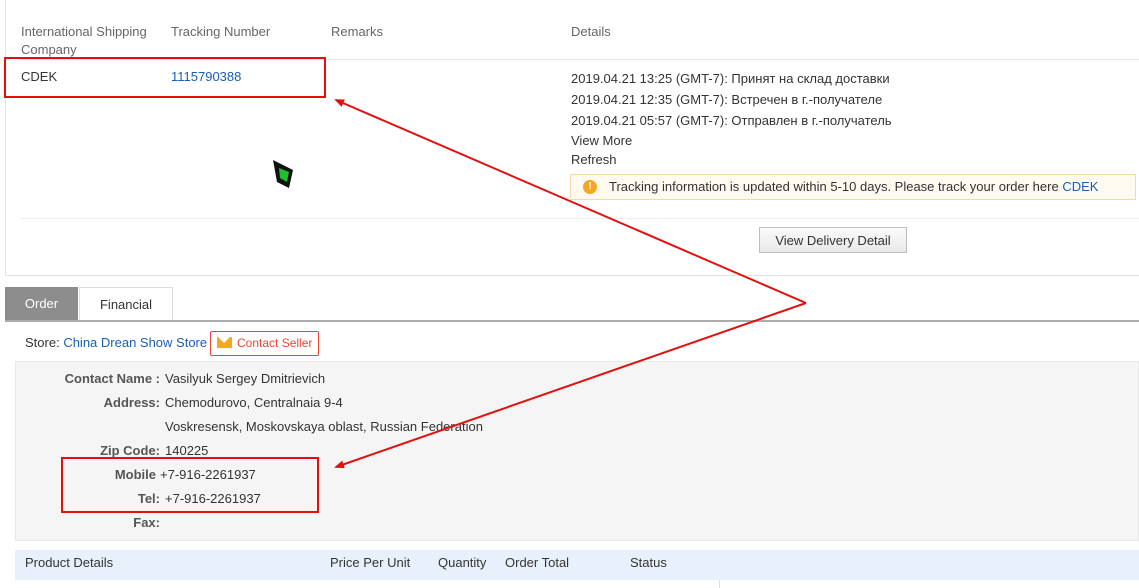 The width and height of the screenshot is (1139, 588). Describe the element at coordinates (570, 385) in the screenshot. I see `annotation-arrow-to-phone` at that location.